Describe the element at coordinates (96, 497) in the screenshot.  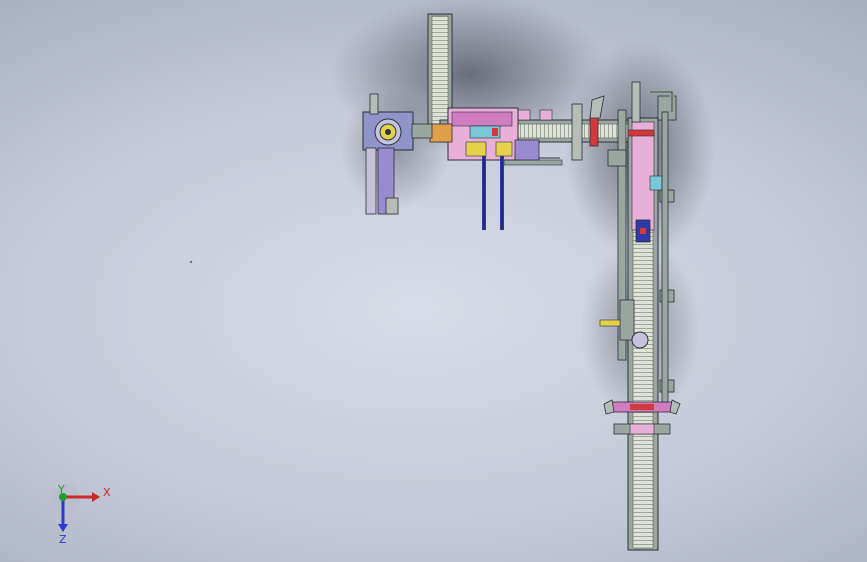
I see `x-axis-arrow` at that location.